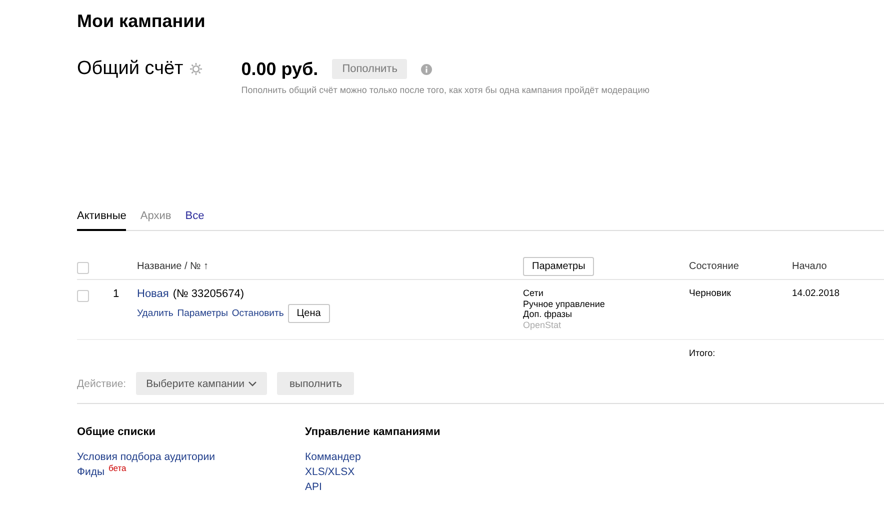 The image size is (884, 507). What do you see at coordinates (564, 303) in the screenshot?
I see `campaign-parameter: Ручное управление` at bounding box center [564, 303].